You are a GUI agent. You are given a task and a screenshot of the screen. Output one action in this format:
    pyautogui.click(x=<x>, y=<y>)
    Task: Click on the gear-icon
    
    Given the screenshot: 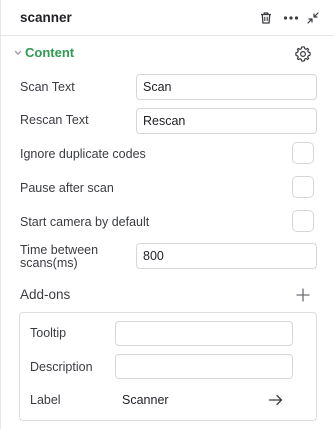 What is the action you would take?
    pyautogui.click(x=303, y=54)
    